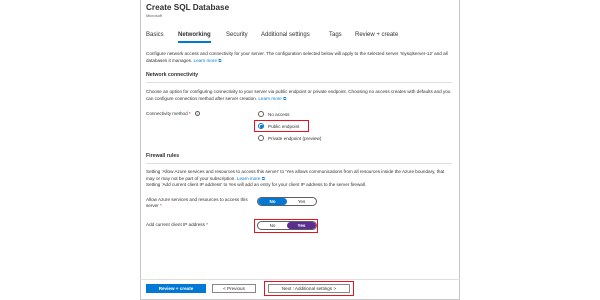  What do you see at coordinates (172, 75) in the screenshot?
I see `network-connectivity-heading: Network connectivity` at bounding box center [172, 75].